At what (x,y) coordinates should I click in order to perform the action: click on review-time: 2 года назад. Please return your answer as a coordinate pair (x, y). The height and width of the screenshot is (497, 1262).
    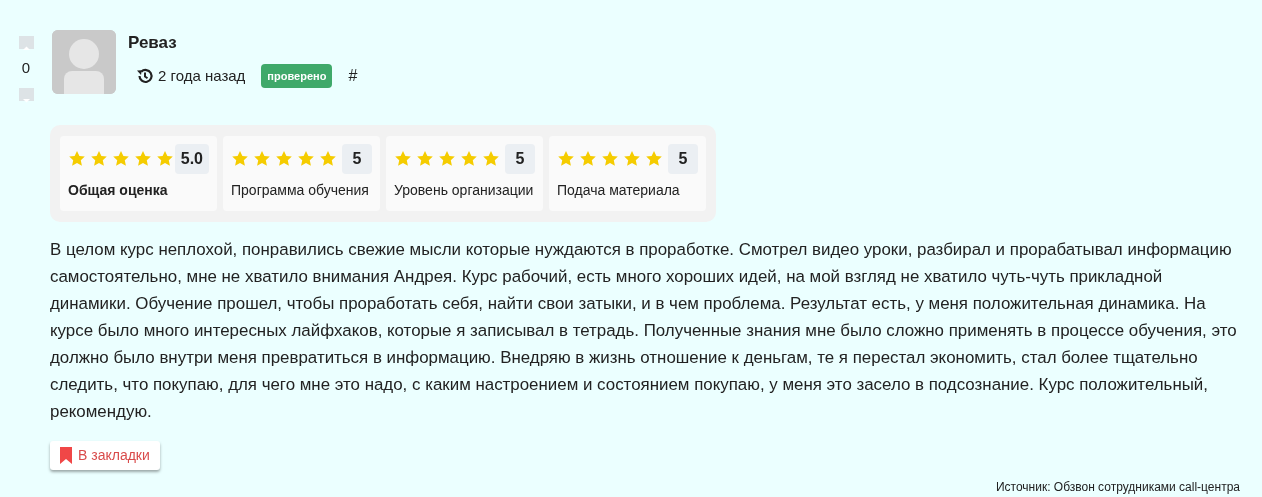
    Looking at the image, I should click on (202, 75).